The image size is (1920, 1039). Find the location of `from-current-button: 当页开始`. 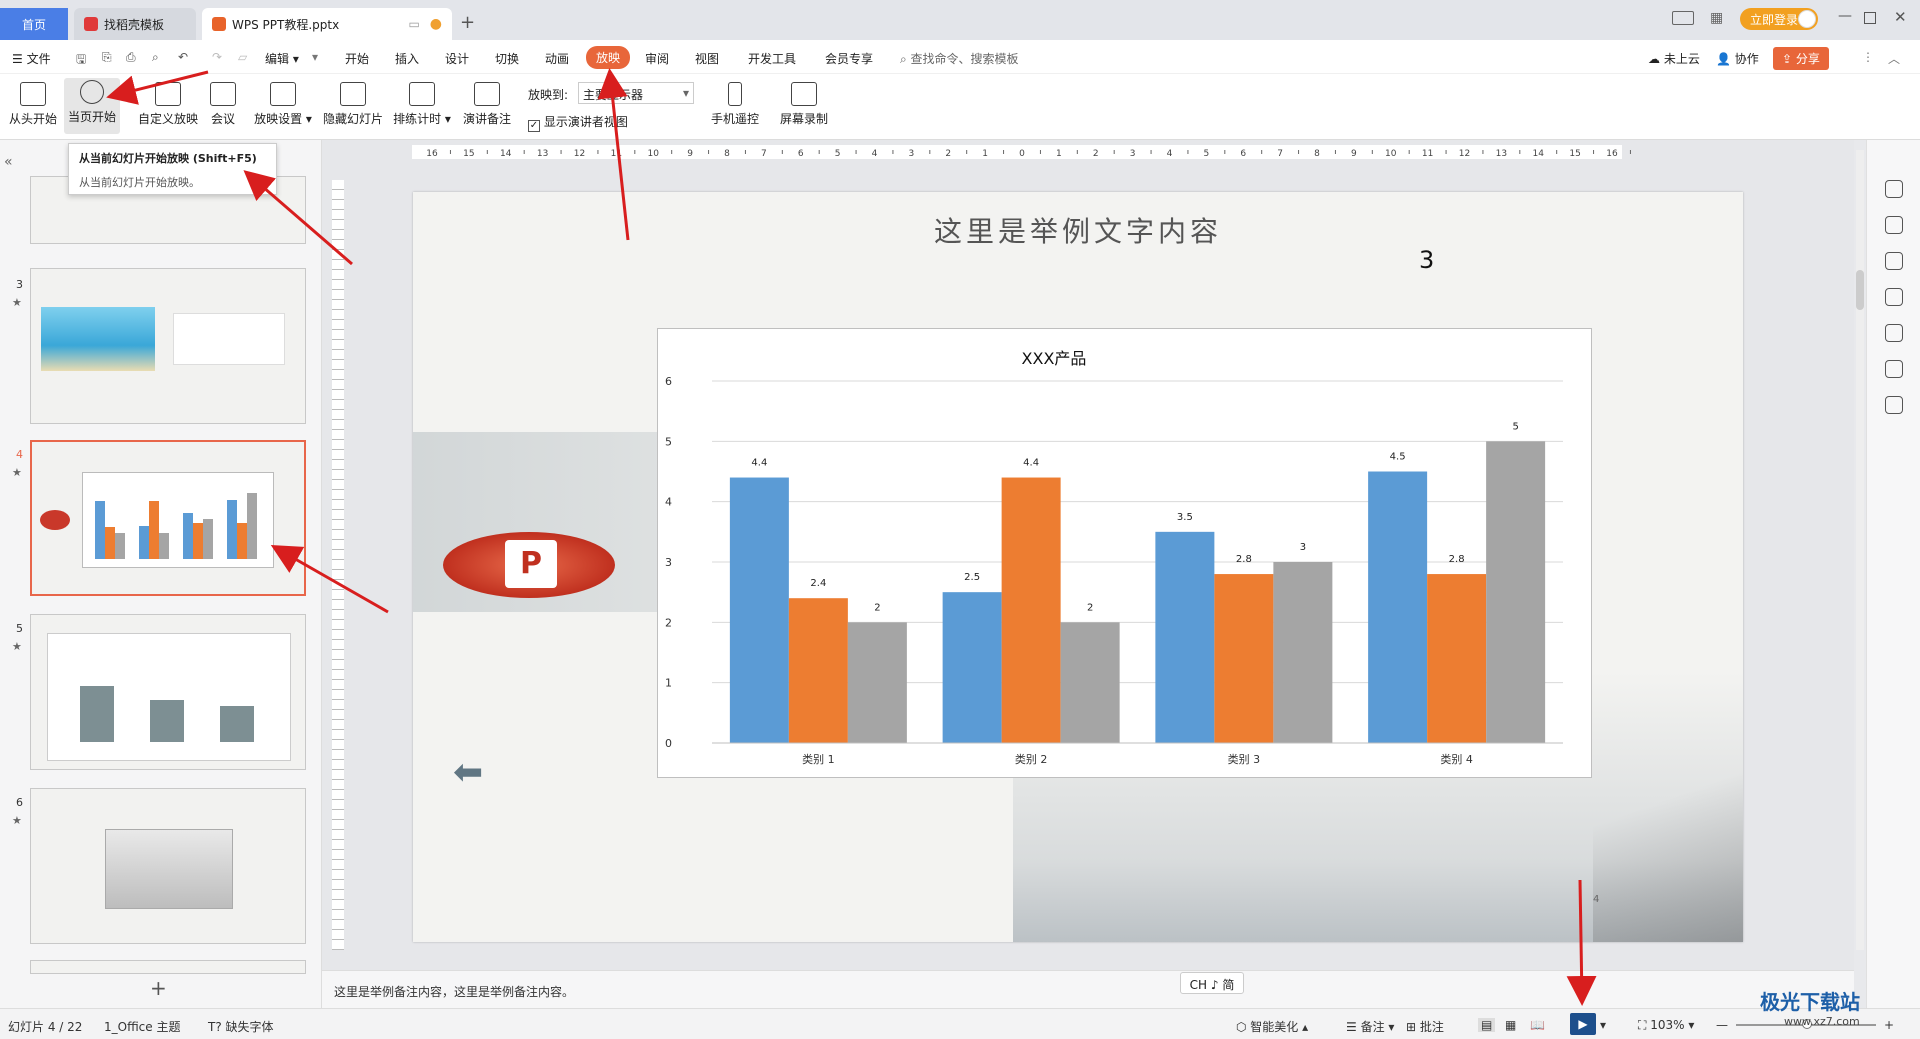

from-current-button: 当页开始 is located at coordinates (92, 106).